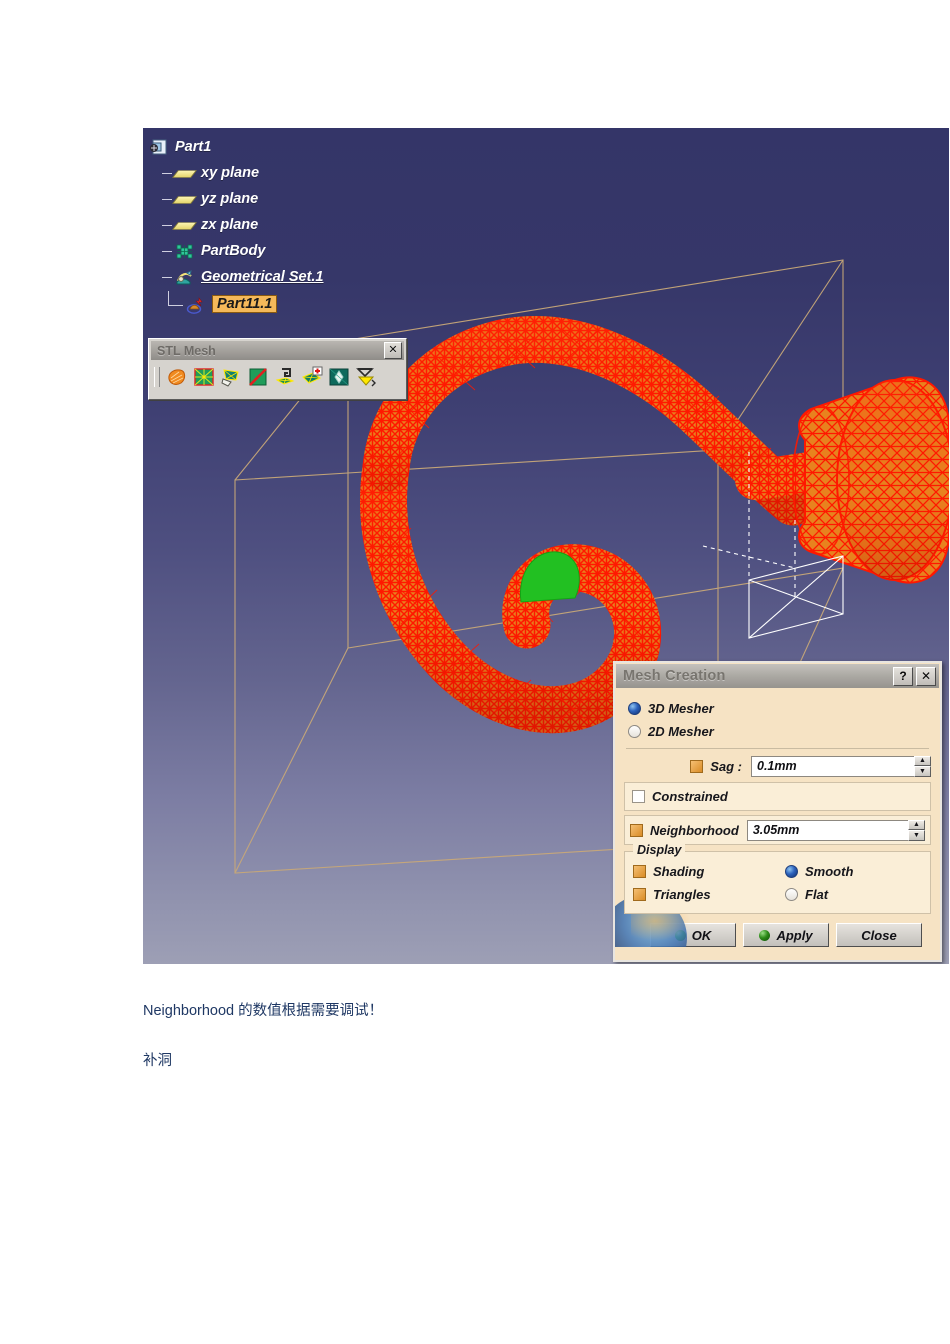  Describe the element at coordinates (157, 377) in the screenshot. I see `toolbar-drag-handle` at that location.